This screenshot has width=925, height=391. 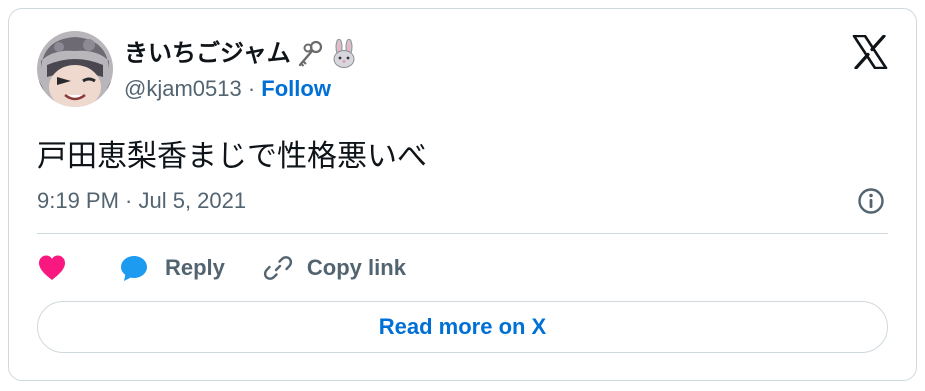 What do you see at coordinates (195, 267) in the screenshot?
I see `reply-label: Reply` at bounding box center [195, 267].